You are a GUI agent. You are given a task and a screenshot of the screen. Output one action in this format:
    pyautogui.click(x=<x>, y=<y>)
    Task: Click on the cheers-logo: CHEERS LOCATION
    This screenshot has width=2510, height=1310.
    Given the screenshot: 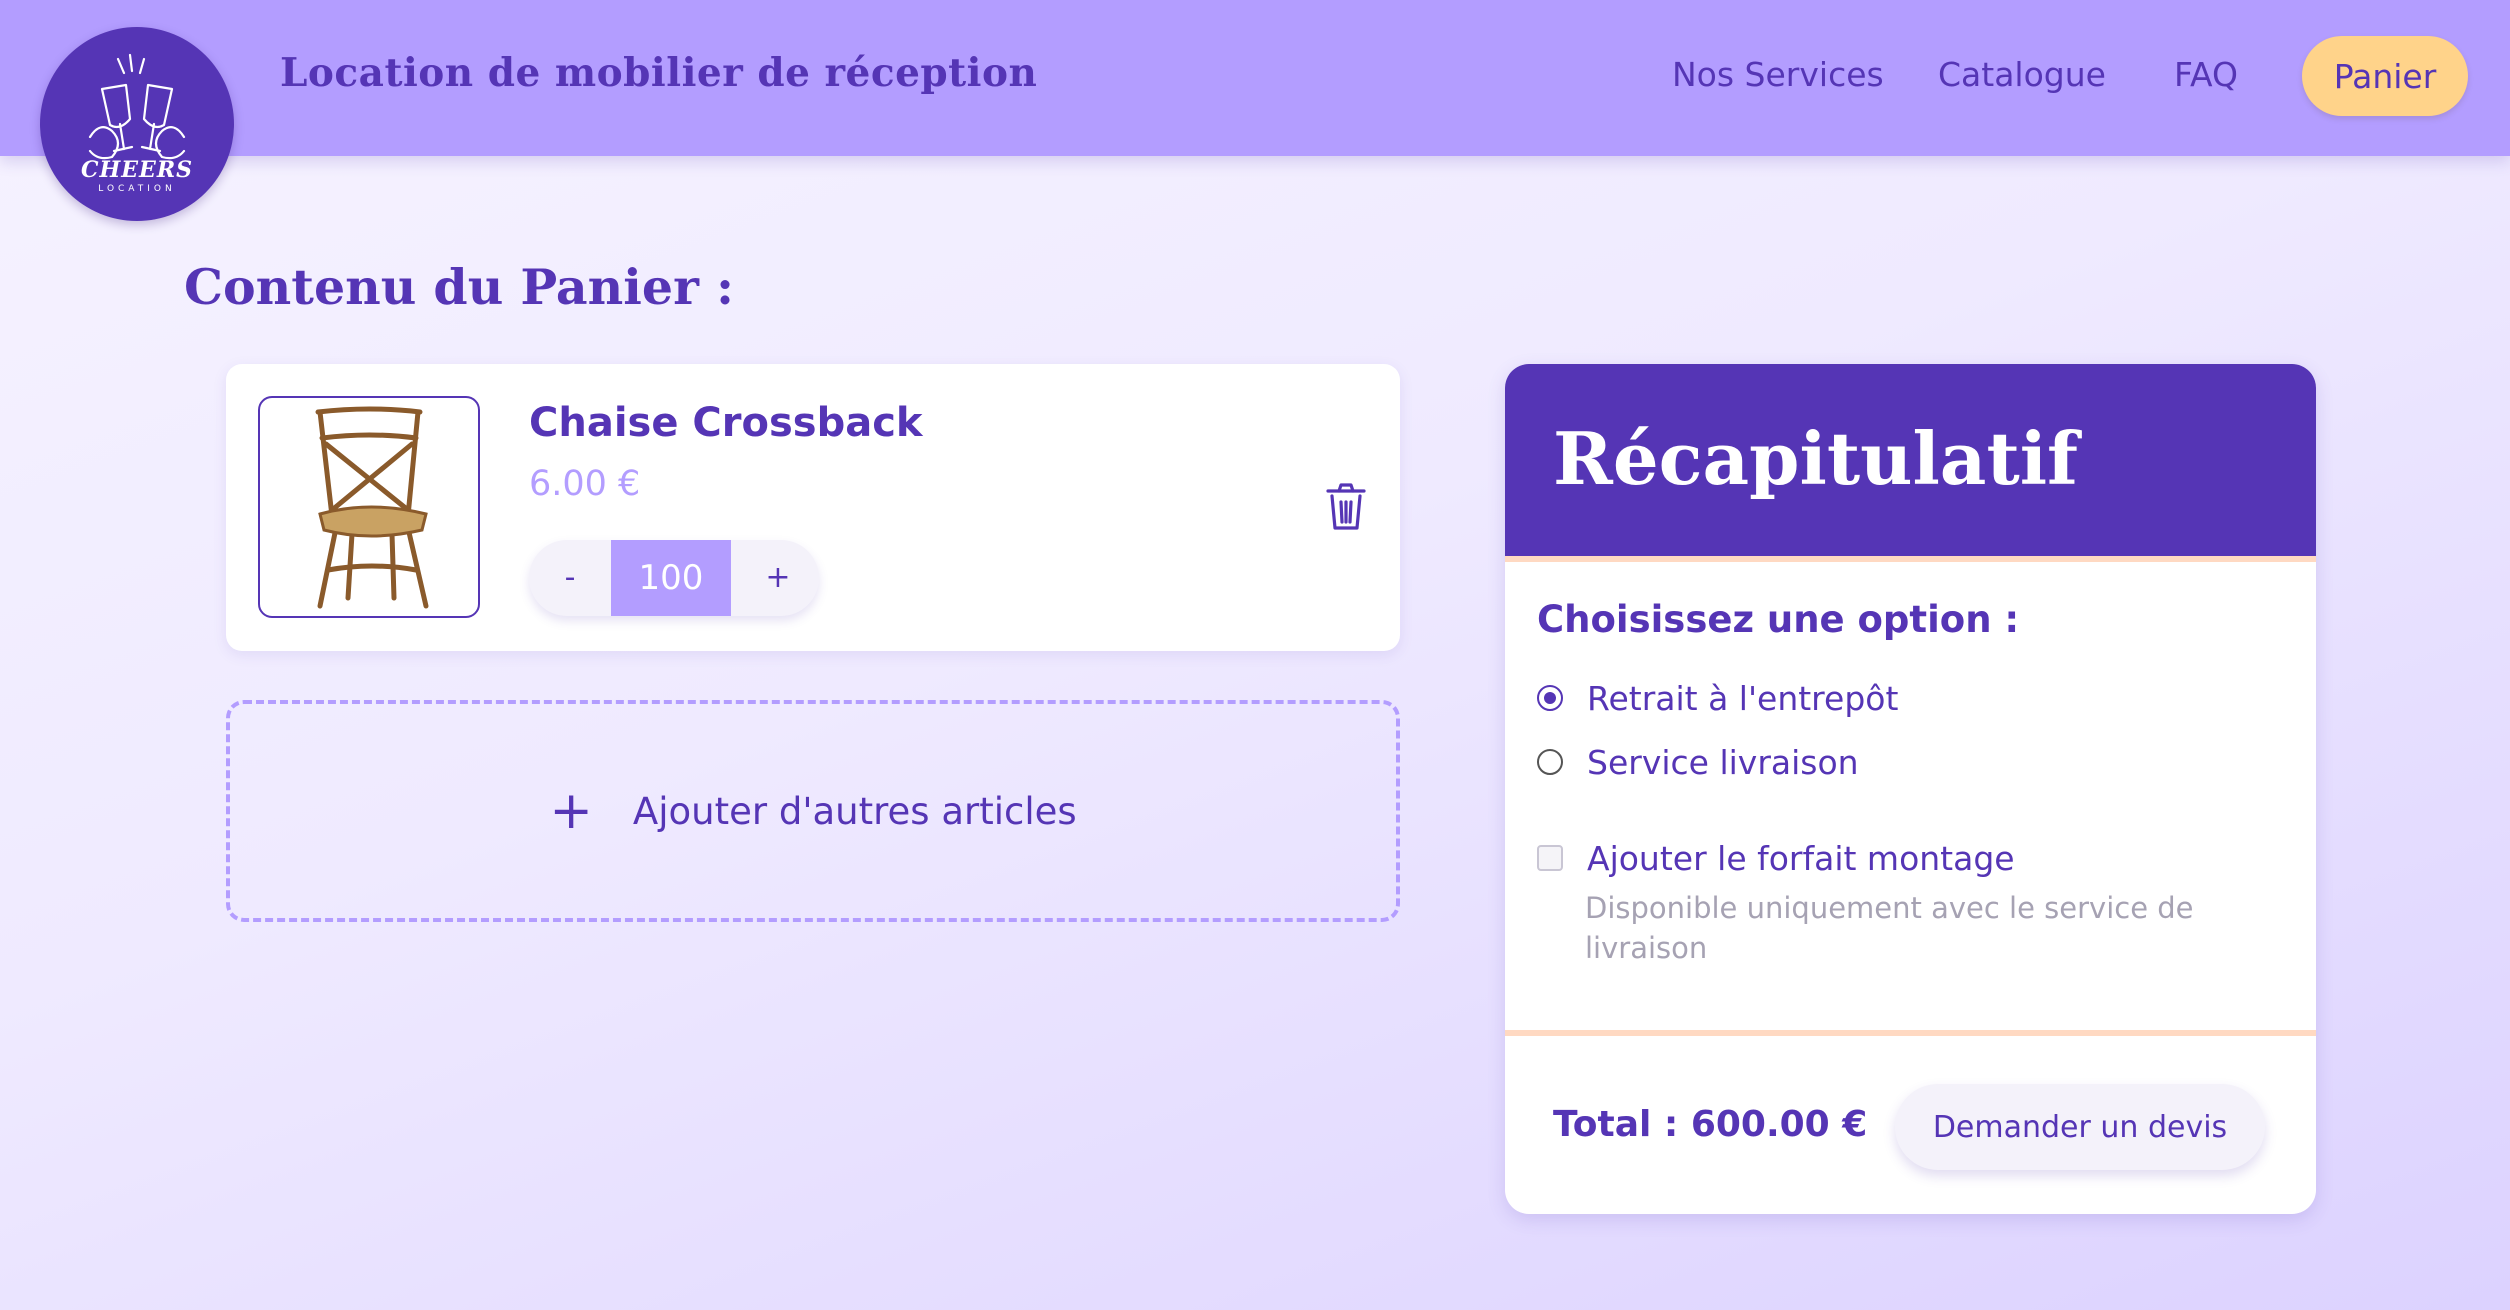 What is the action you would take?
    pyautogui.click(x=137, y=124)
    